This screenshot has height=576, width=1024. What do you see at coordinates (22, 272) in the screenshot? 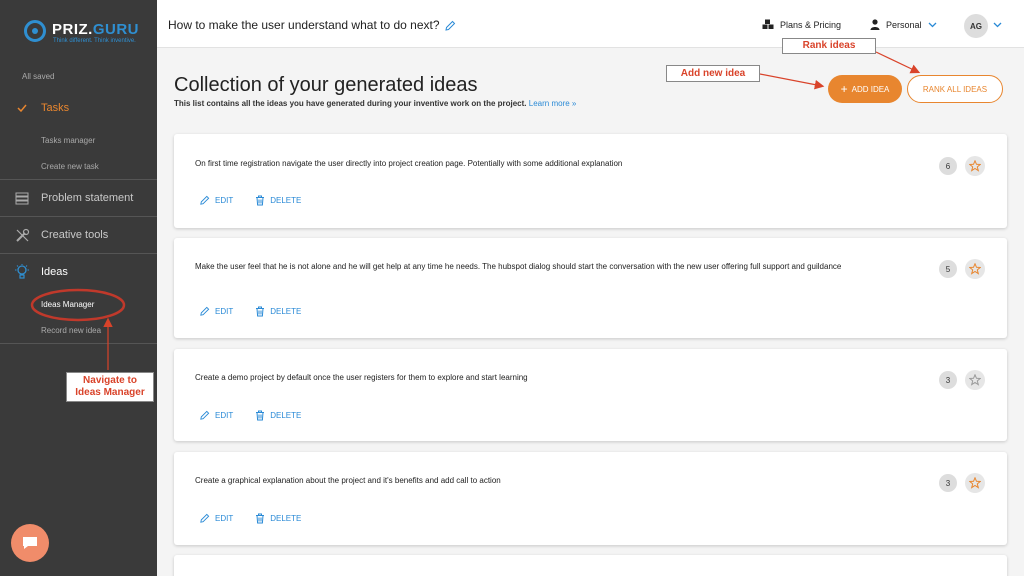
I see `lightbulb-icon` at bounding box center [22, 272].